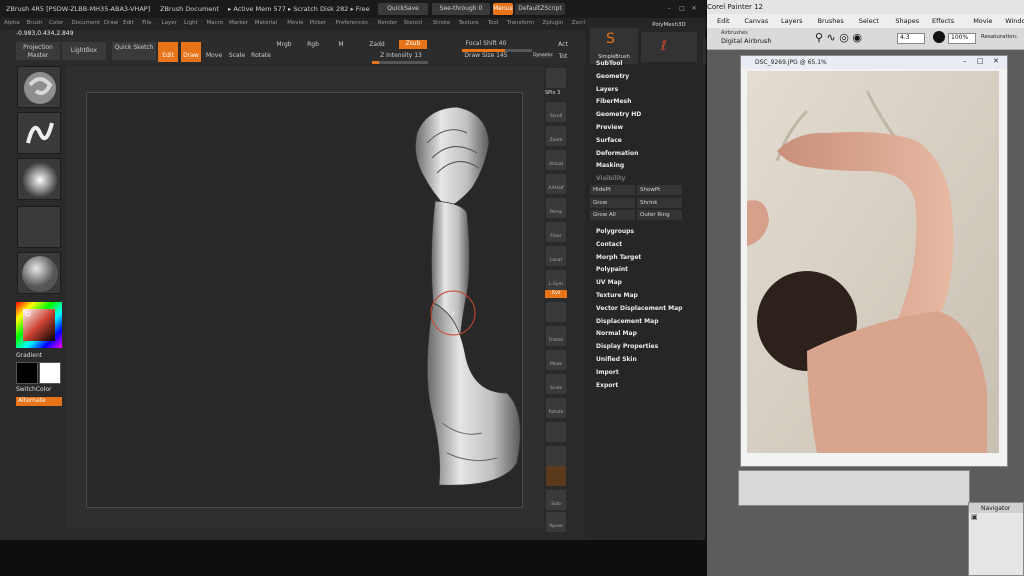  What do you see at coordinates (556, 232) in the screenshot?
I see `floor-icon: Floor` at bounding box center [556, 232].